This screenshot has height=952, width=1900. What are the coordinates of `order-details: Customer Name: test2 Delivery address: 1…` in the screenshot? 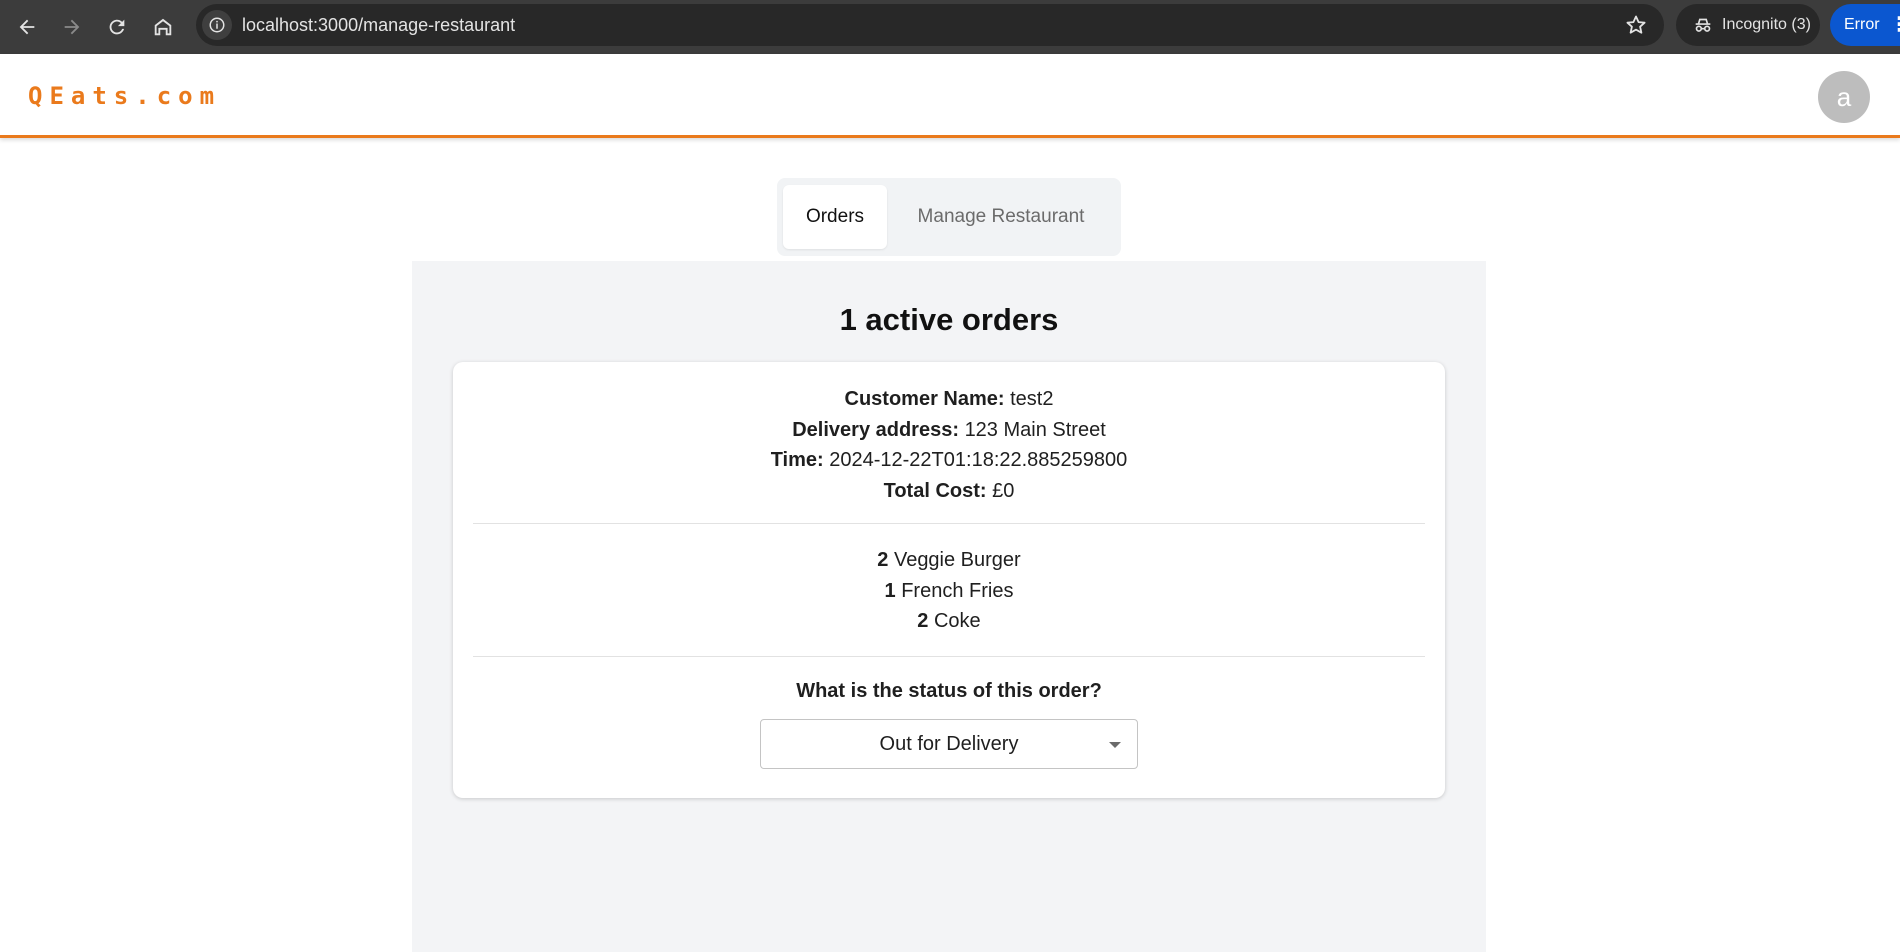 It's located at (949, 445).